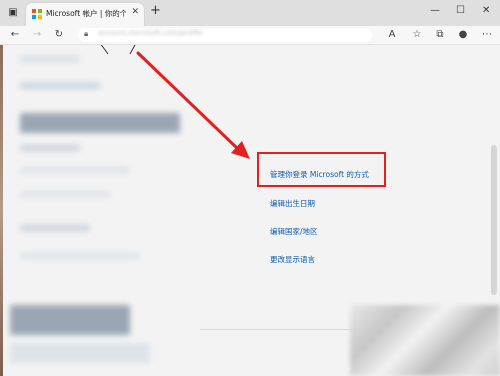 This screenshot has height=376, width=500. I want to click on microsoft-logo-icon, so click(37, 14).